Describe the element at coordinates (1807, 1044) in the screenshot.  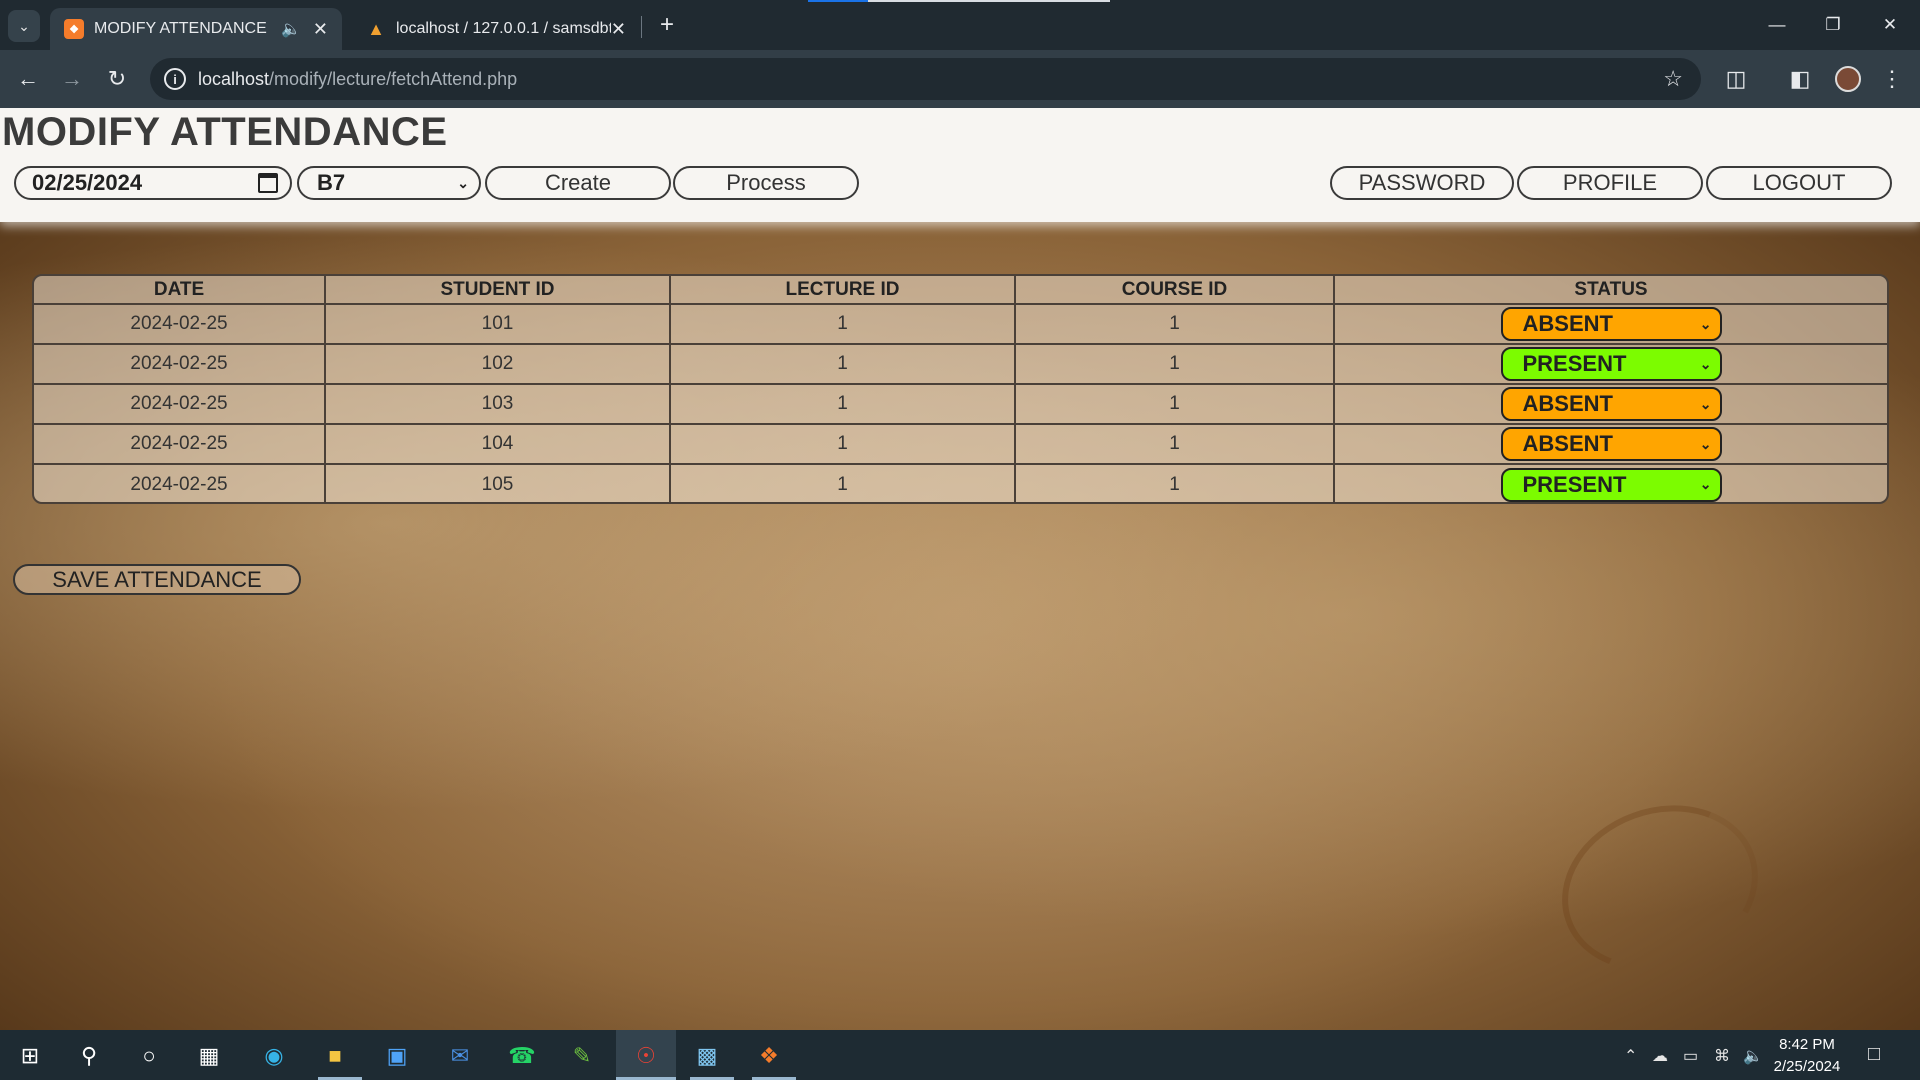
I see `clock-time: 8:42 PM` at that location.